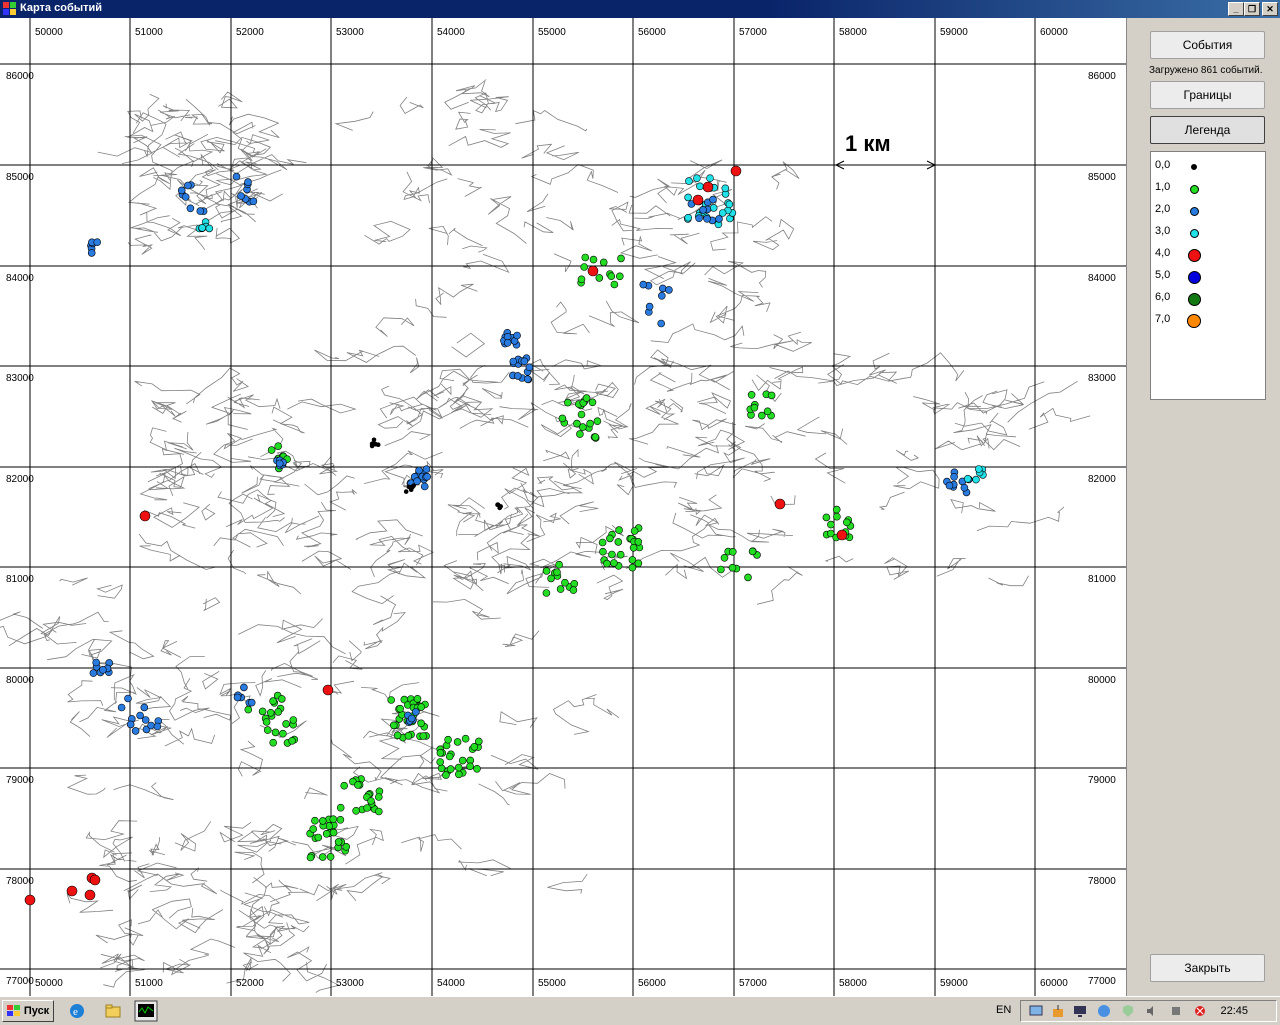  What do you see at coordinates (149, 983) in the screenshot?
I see `x-tick-label-bottom: 51000` at bounding box center [149, 983].